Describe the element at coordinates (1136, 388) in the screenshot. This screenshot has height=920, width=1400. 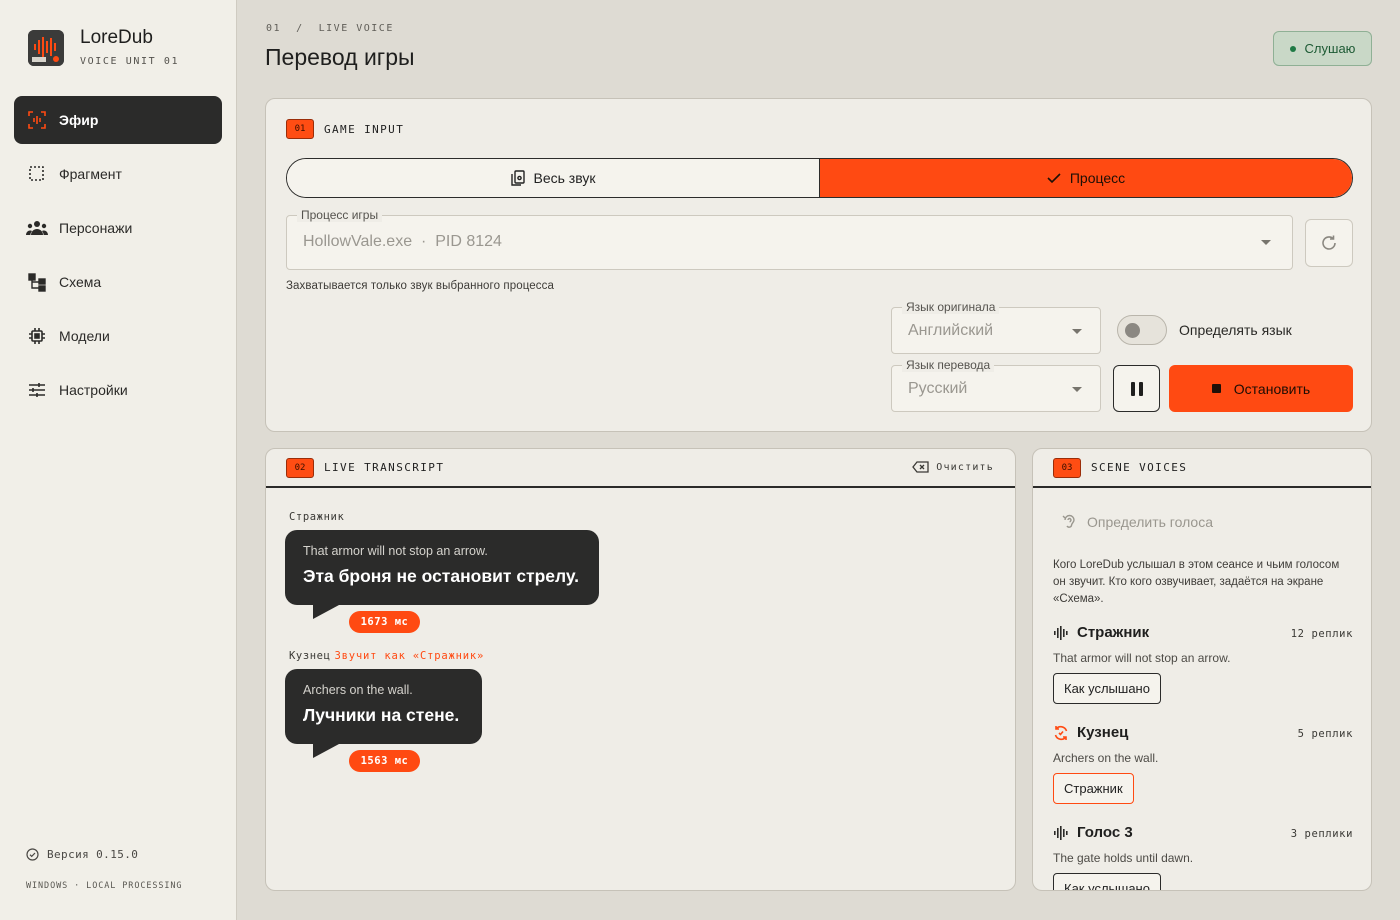
I see `pause-button` at that location.